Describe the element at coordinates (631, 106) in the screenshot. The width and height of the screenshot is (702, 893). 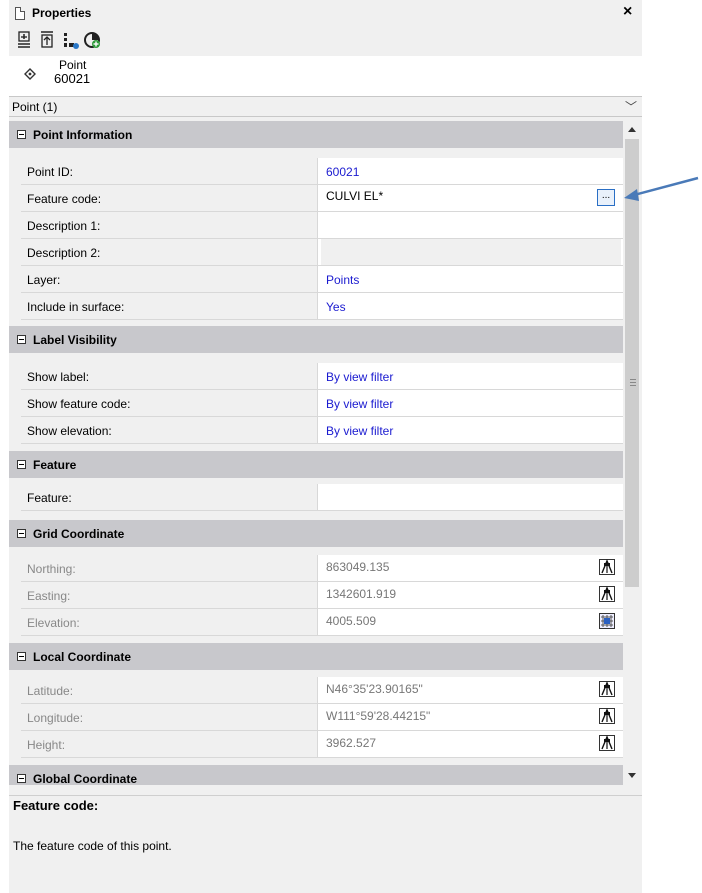
I see `chevron-down-icon: ﹀` at that location.